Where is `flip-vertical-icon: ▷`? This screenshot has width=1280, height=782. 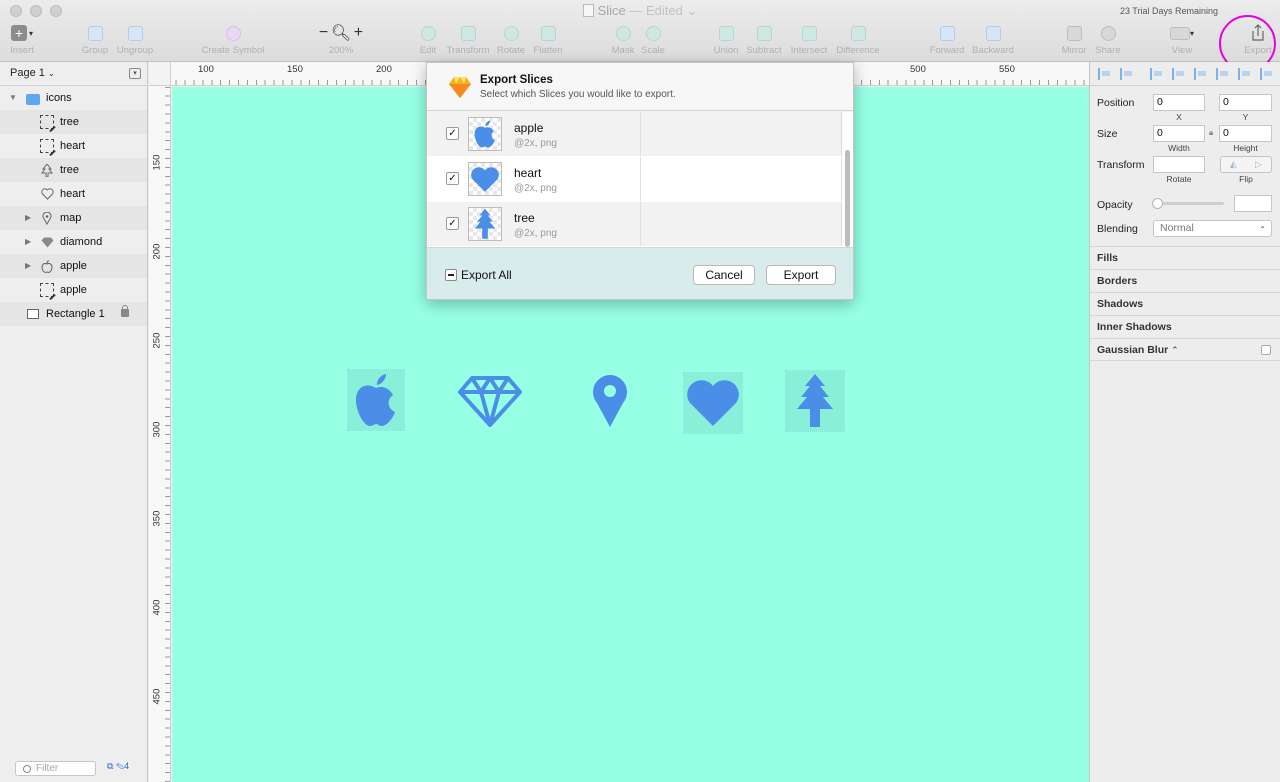 flip-vertical-icon: ▷ is located at coordinates (1258, 164).